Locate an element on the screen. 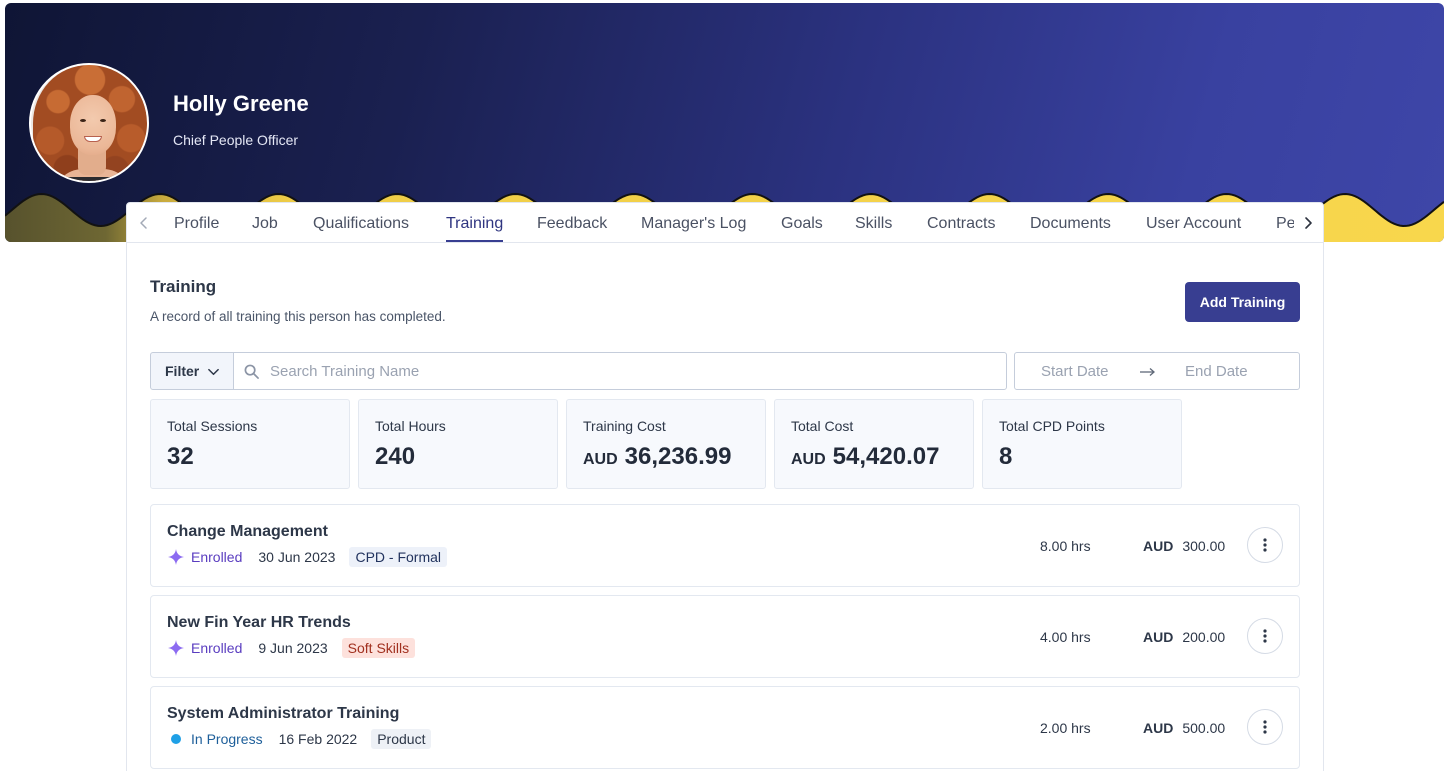  training-meta: Enrolled 9 Jun 2023 Soft Skills is located at coordinates (292, 648).